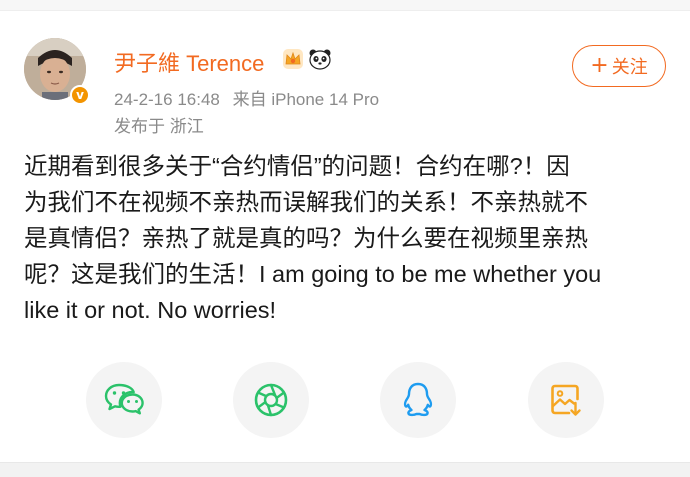  I want to click on post-timestamp: 24-2-16 16:48, so click(167, 99).